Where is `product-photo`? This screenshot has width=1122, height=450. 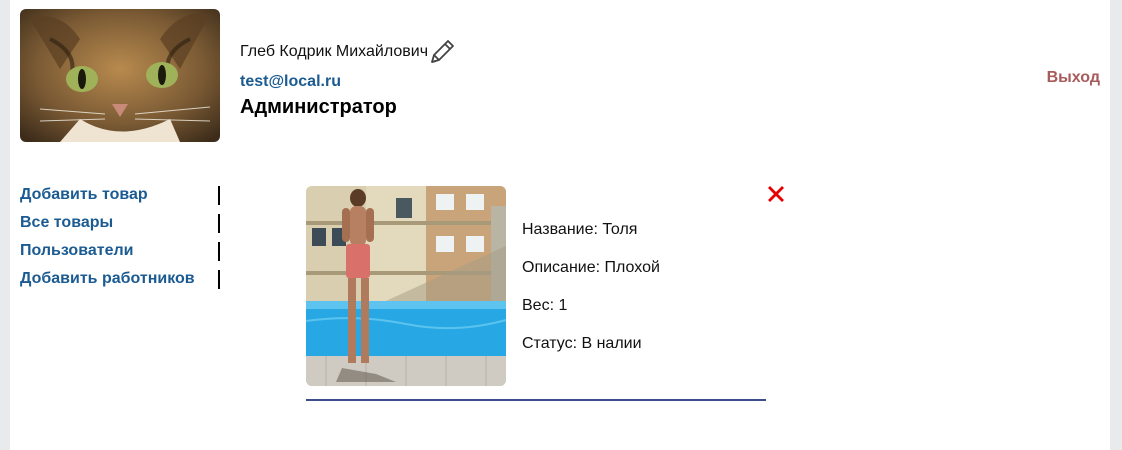 product-photo is located at coordinates (406, 286).